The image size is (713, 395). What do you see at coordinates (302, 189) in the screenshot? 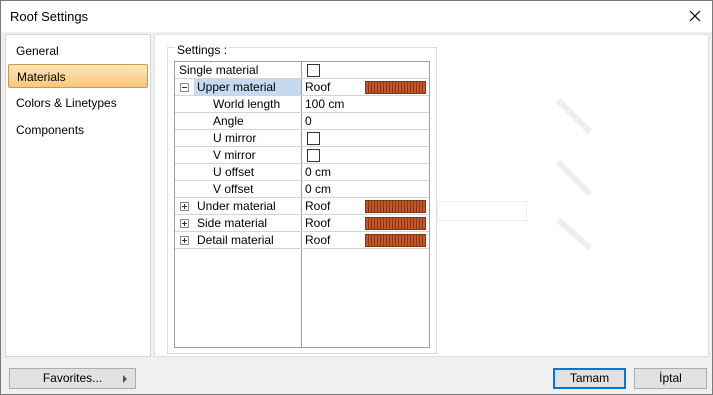
I see `grid-row-v-offset: V offset 0 cm` at bounding box center [302, 189].